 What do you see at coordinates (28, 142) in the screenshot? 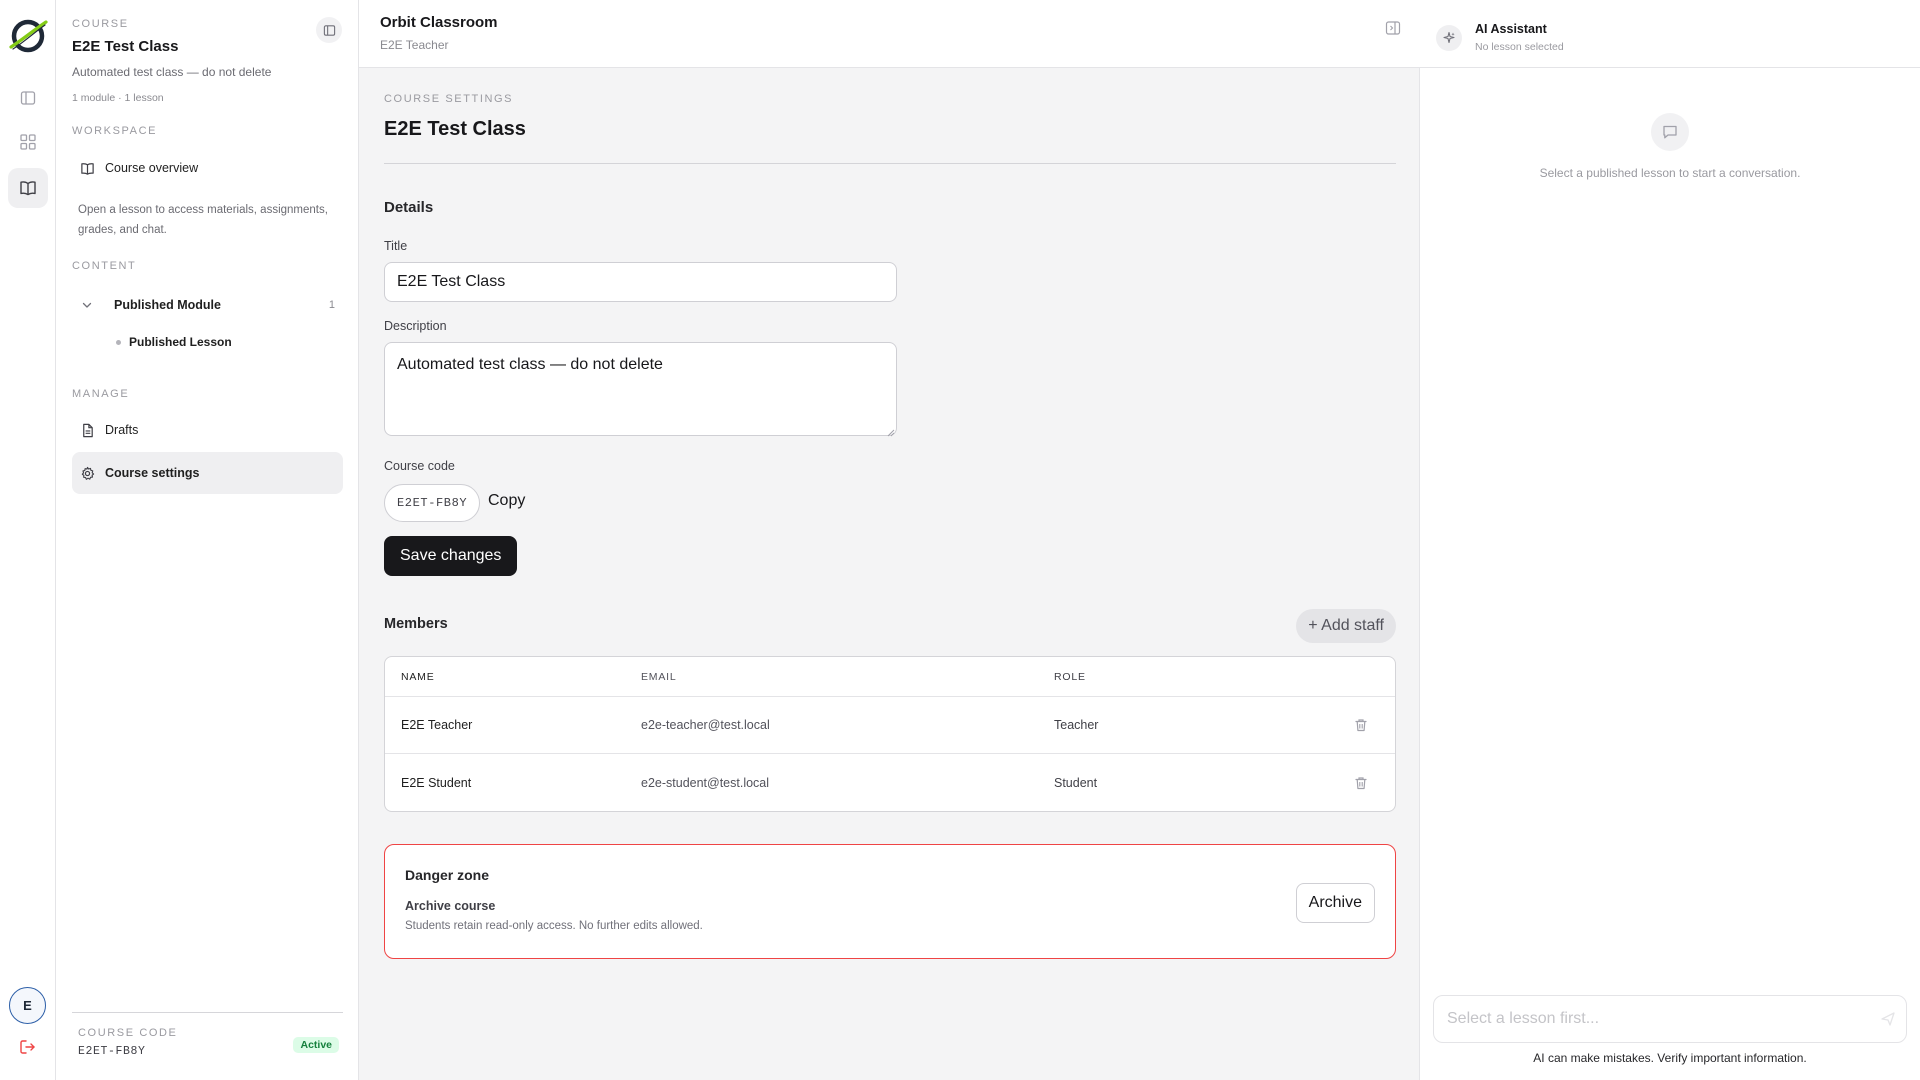
I see `grid-icon` at bounding box center [28, 142].